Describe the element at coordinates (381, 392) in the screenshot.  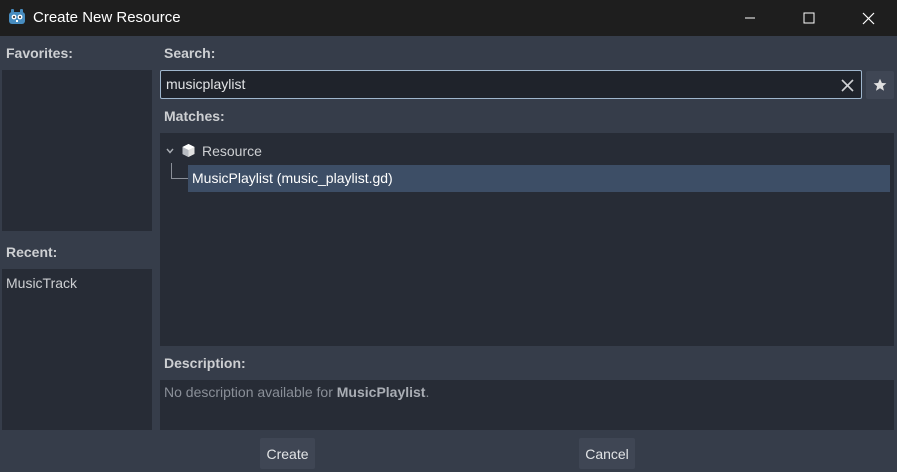
I see `description-class-name: MusicPlaylist` at that location.